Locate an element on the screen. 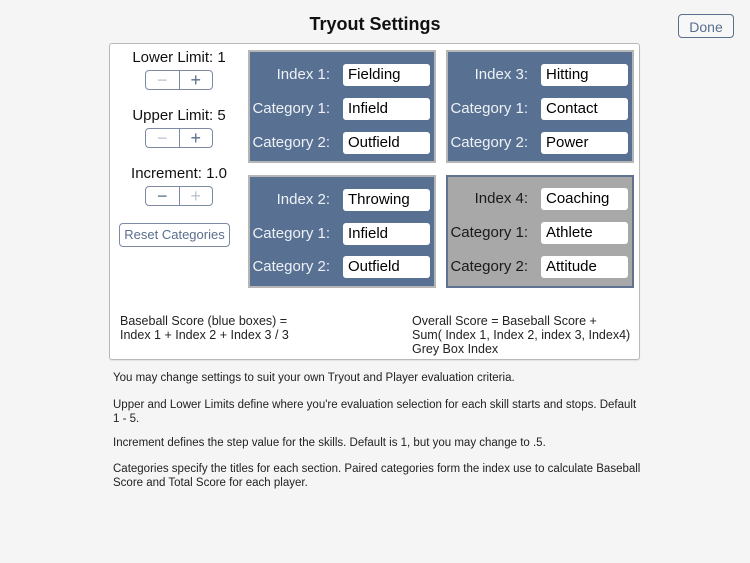  index-label: Index 3: is located at coordinates (501, 74).